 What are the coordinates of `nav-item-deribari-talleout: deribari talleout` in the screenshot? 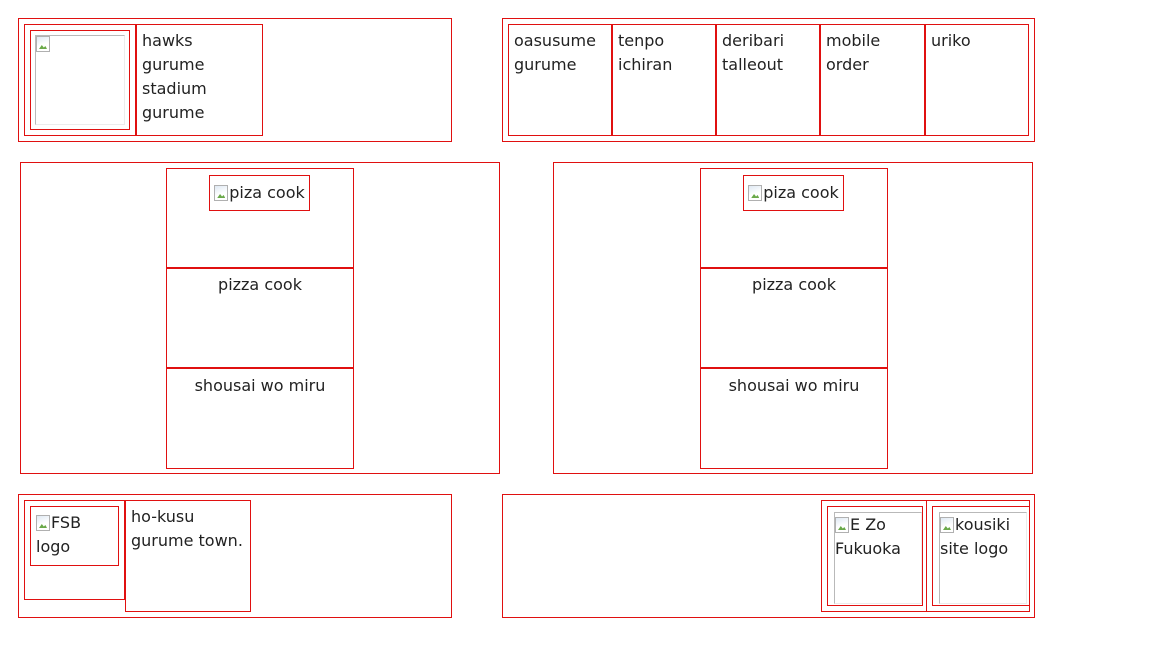 It's located at (768, 80).